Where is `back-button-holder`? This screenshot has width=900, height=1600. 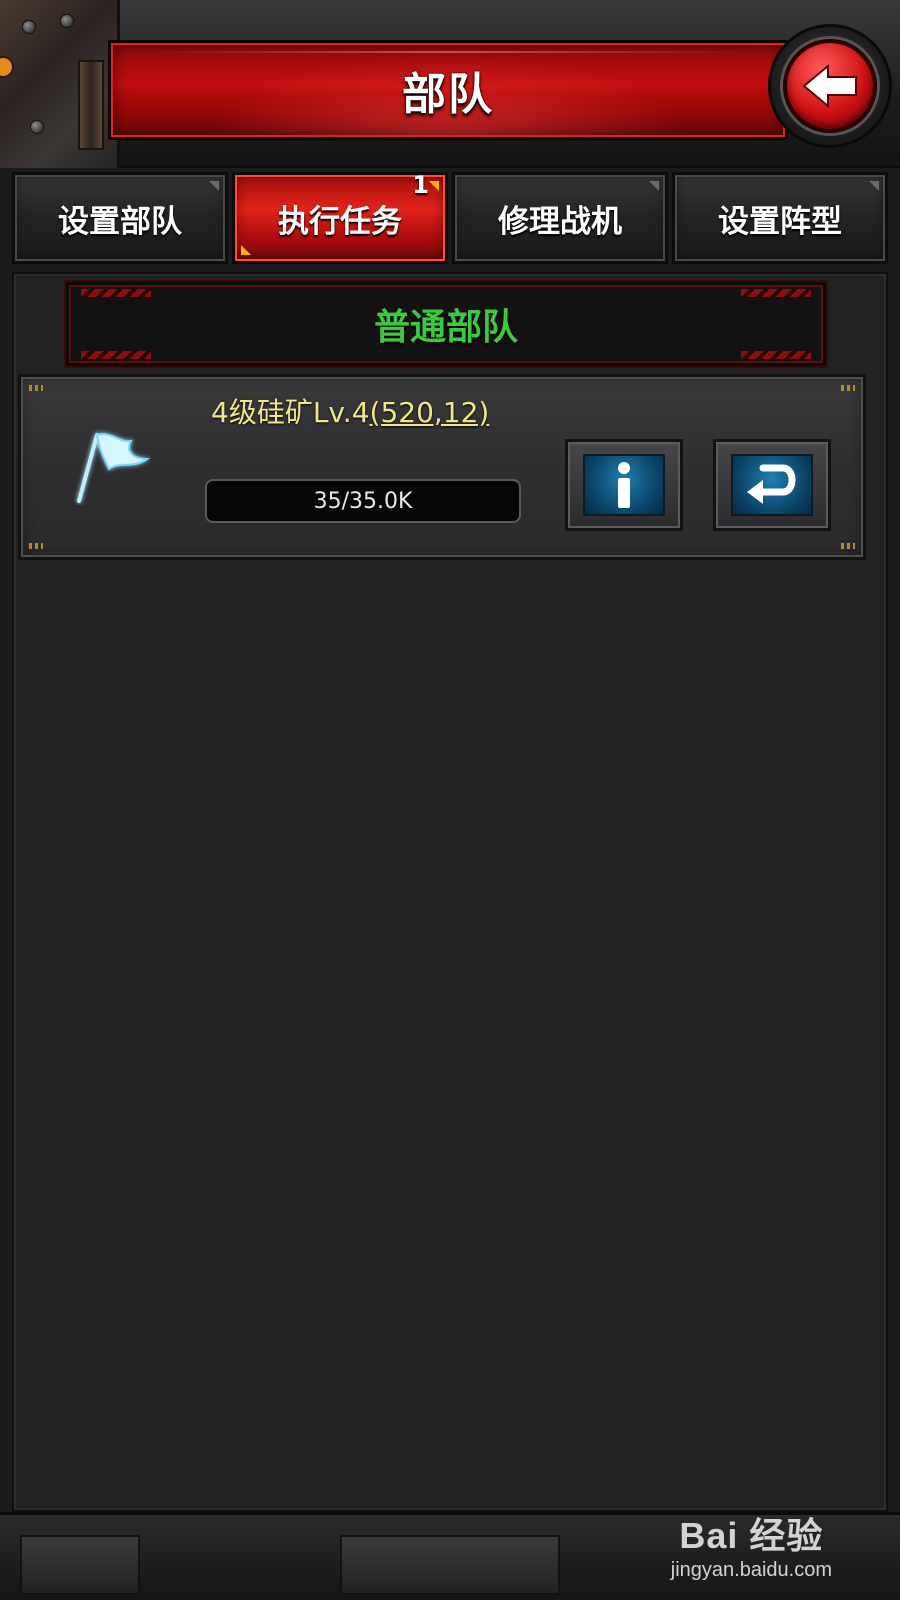 back-button-holder is located at coordinates (830, 86).